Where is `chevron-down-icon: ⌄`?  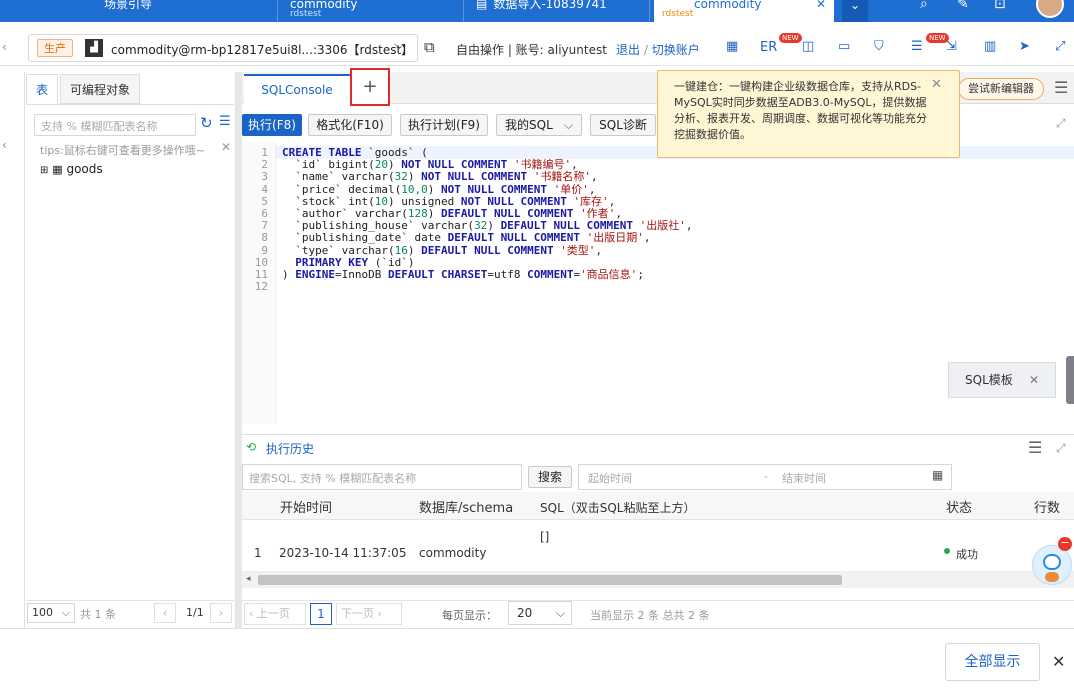 chevron-down-icon: ⌄ is located at coordinates (855, 11).